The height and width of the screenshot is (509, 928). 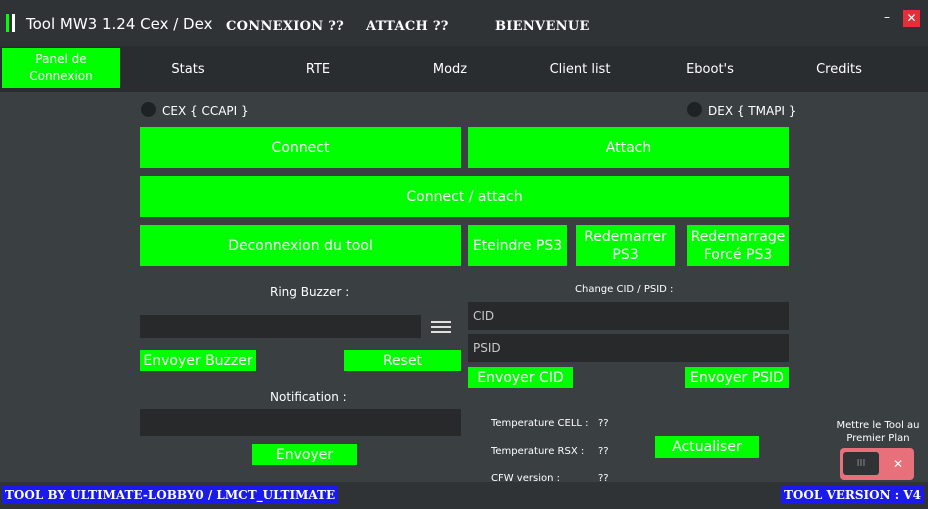 What do you see at coordinates (628, 348) in the screenshot?
I see `psid-input: PSID` at bounding box center [628, 348].